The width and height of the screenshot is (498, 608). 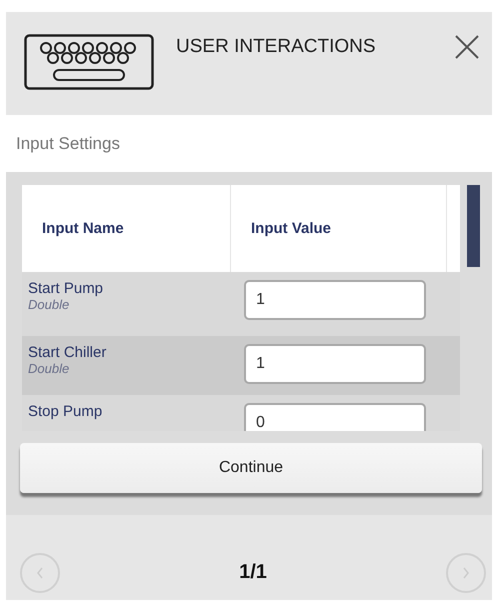 What do you see at coordinates (473, 226) in the screenshot?
I see `scrollbar-thumb` at bounding box center [473, 226].